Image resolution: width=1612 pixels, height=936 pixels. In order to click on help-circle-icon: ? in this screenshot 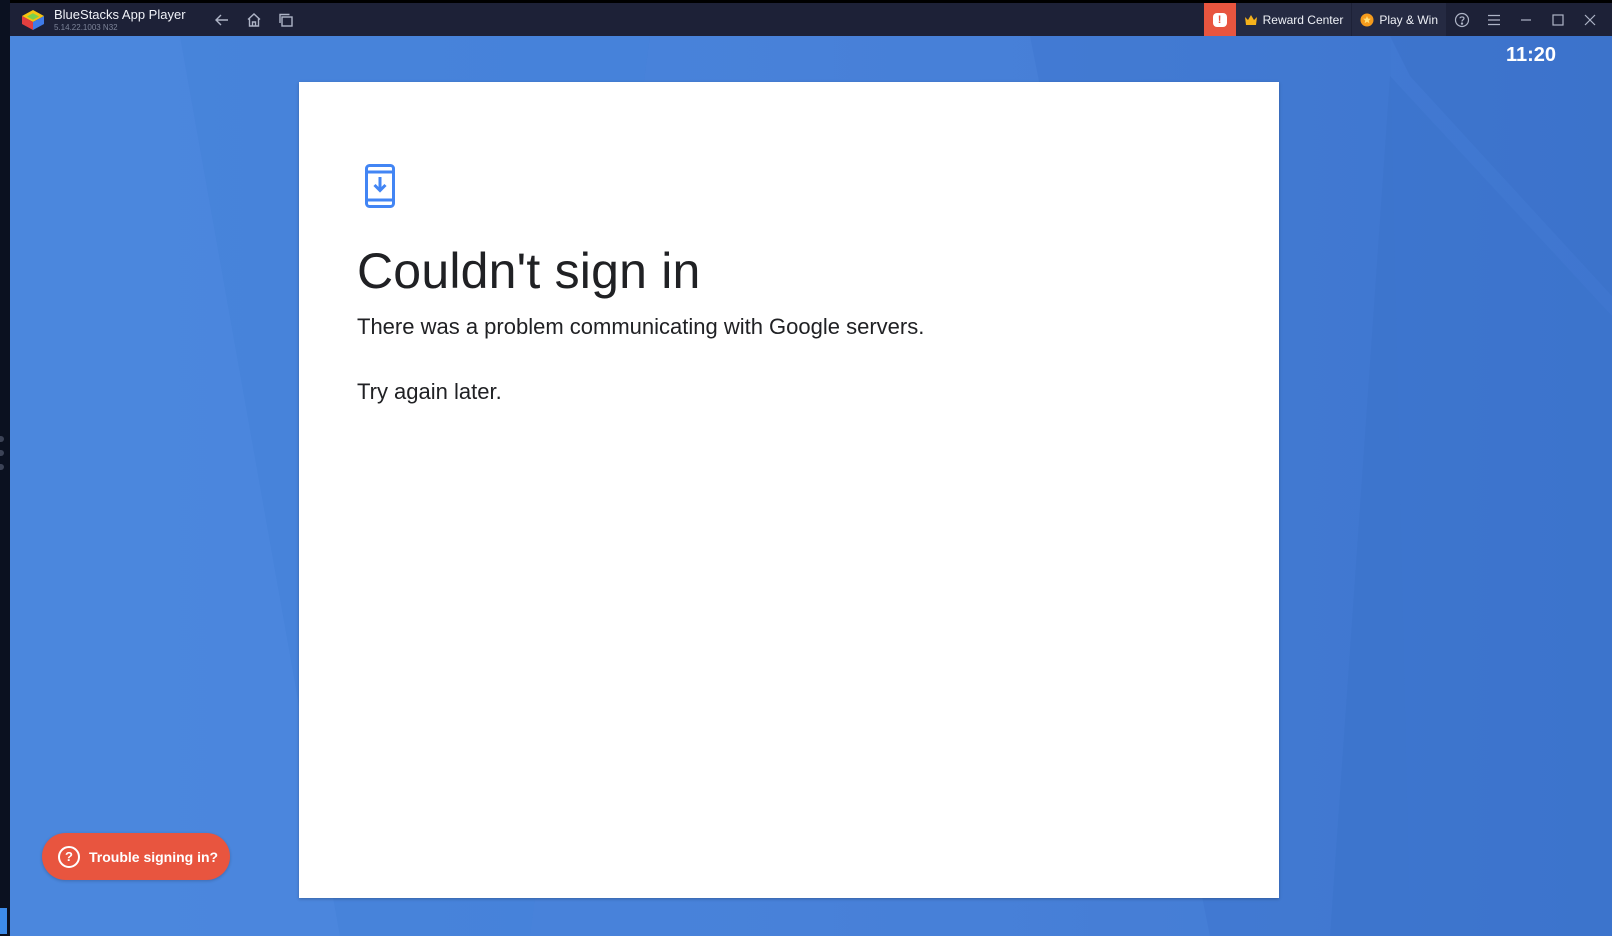, I will do `click(69, 856)`.